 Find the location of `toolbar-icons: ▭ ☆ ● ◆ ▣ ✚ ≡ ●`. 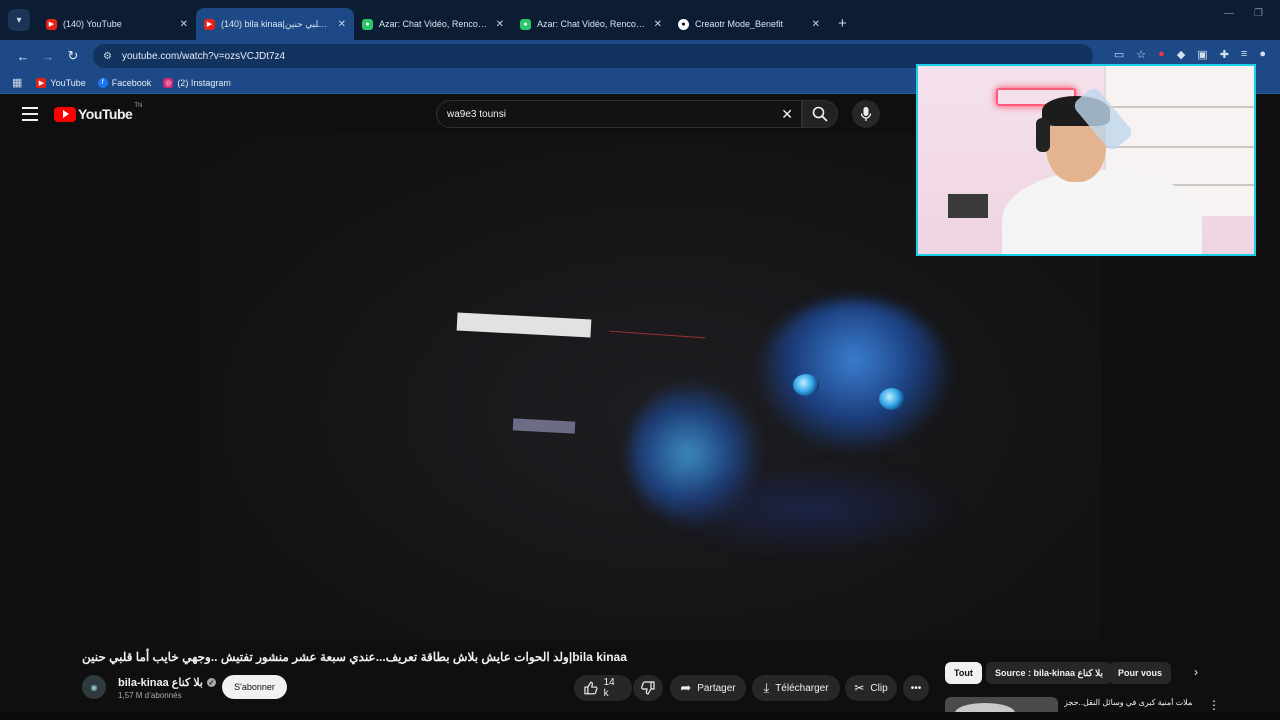

toolbar-icons: ▭ ☆ ● ◆ ▣ ✚ ≡ ● is located at coordinates (1190, 54).